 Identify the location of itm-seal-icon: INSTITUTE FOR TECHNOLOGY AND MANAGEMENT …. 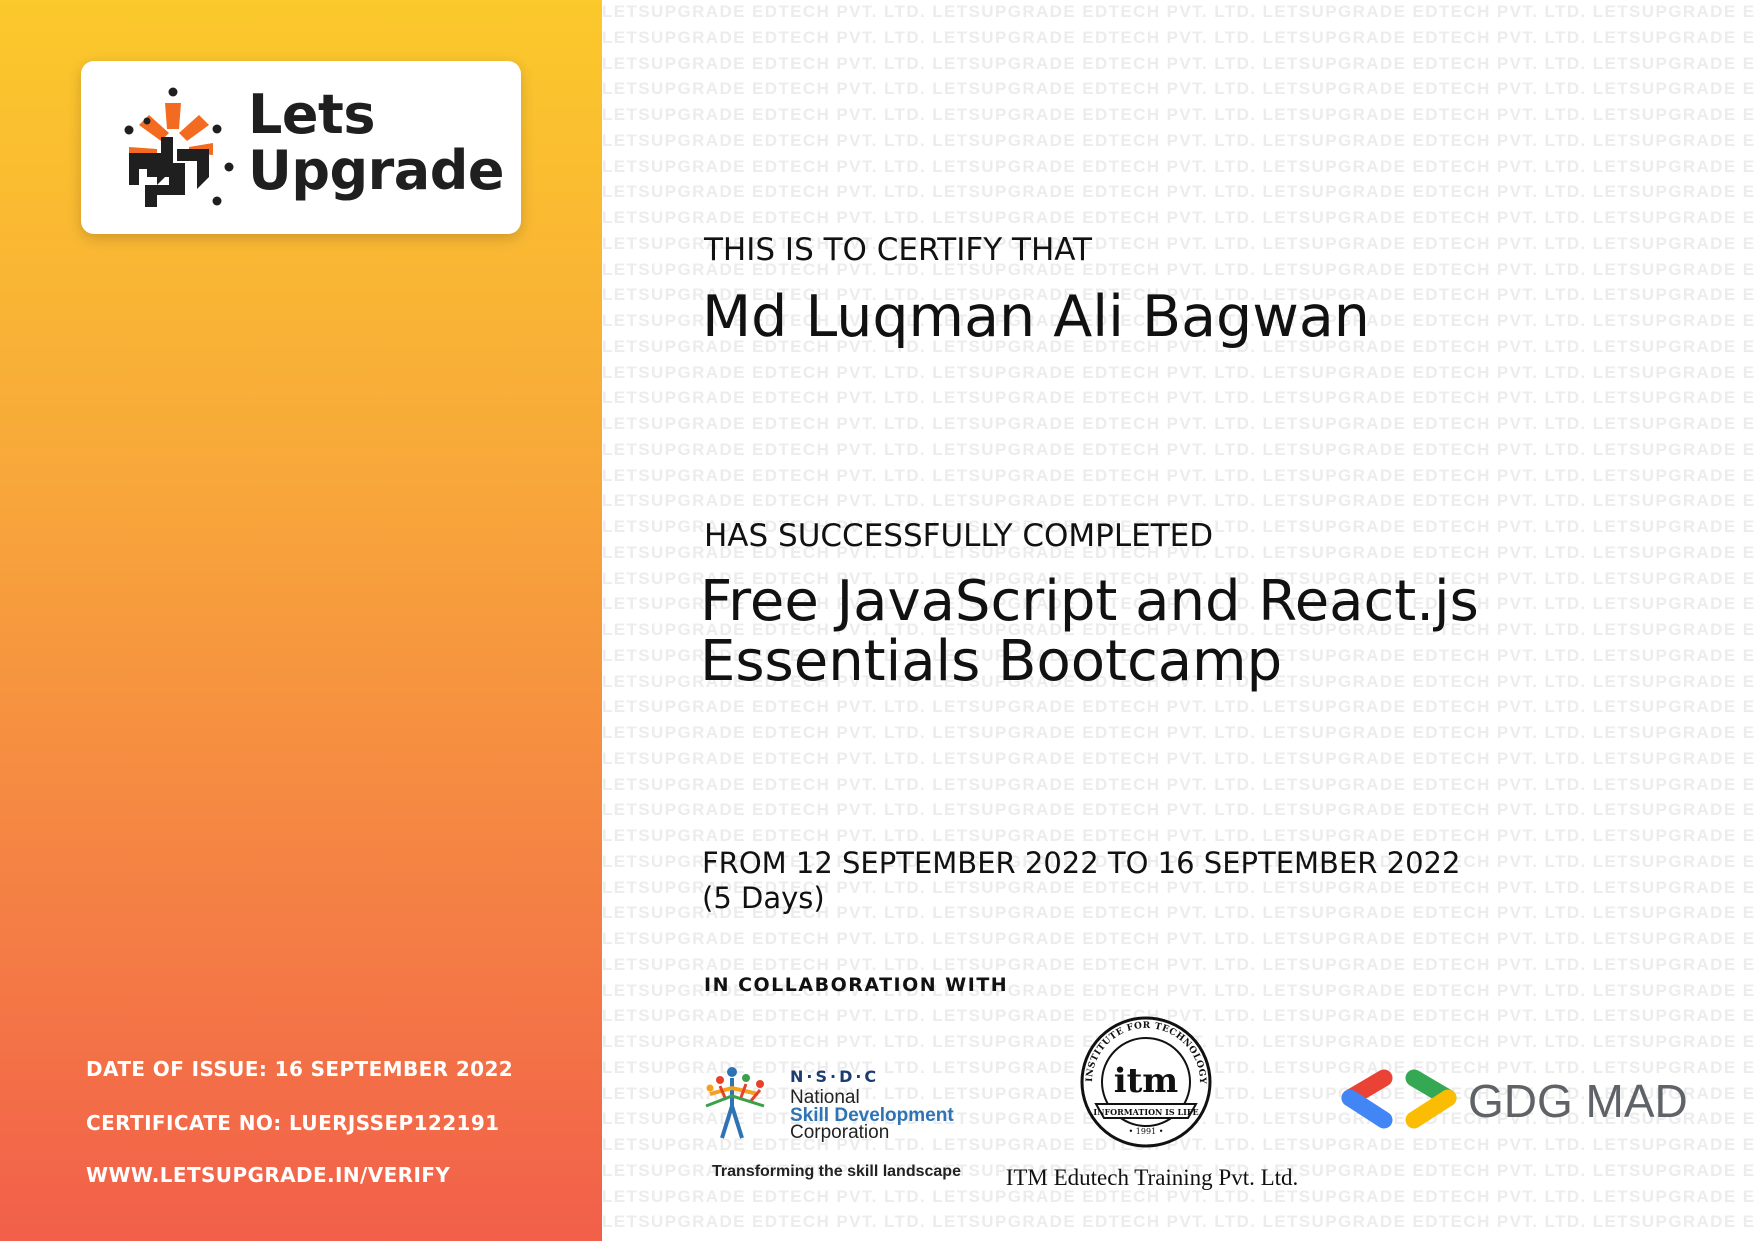
(1097, 1080).